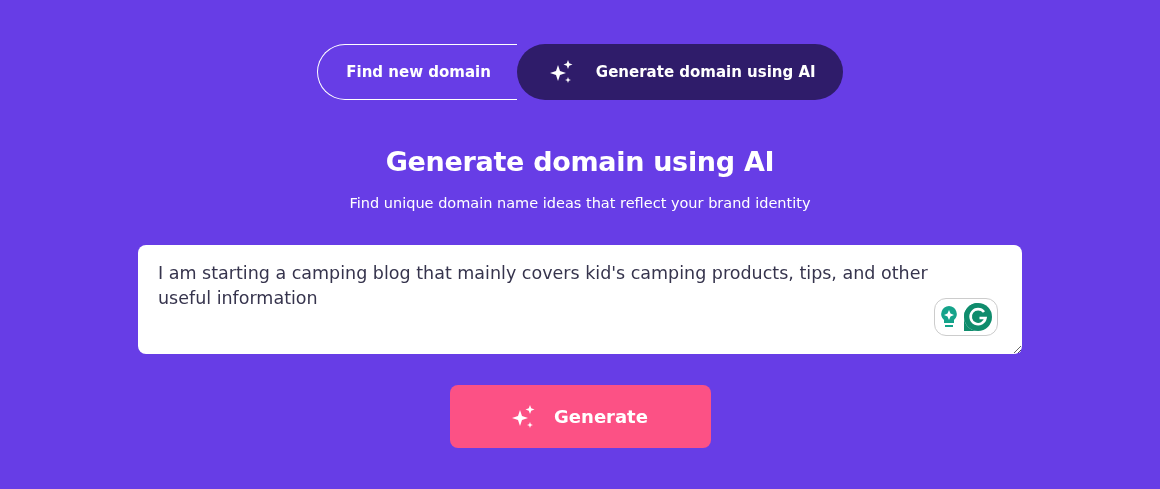 The height and width of the screenshot is (489, 1160). Describe the element at coordinates (978, 317) in the screenshot. I see `grammar-checker-icon` at that location.